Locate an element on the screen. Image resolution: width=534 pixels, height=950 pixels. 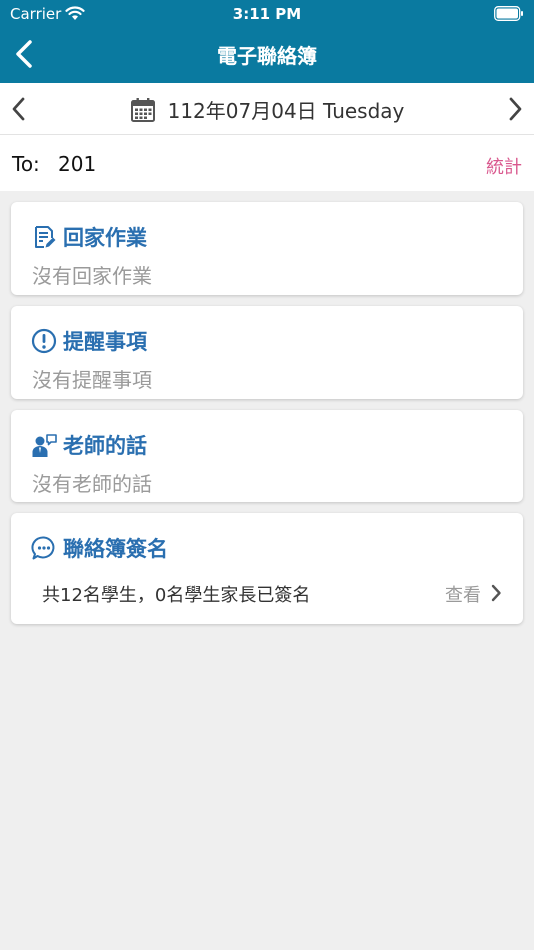
status-bar: Carrier 3:11 PM is located at coordinates (267, 14).